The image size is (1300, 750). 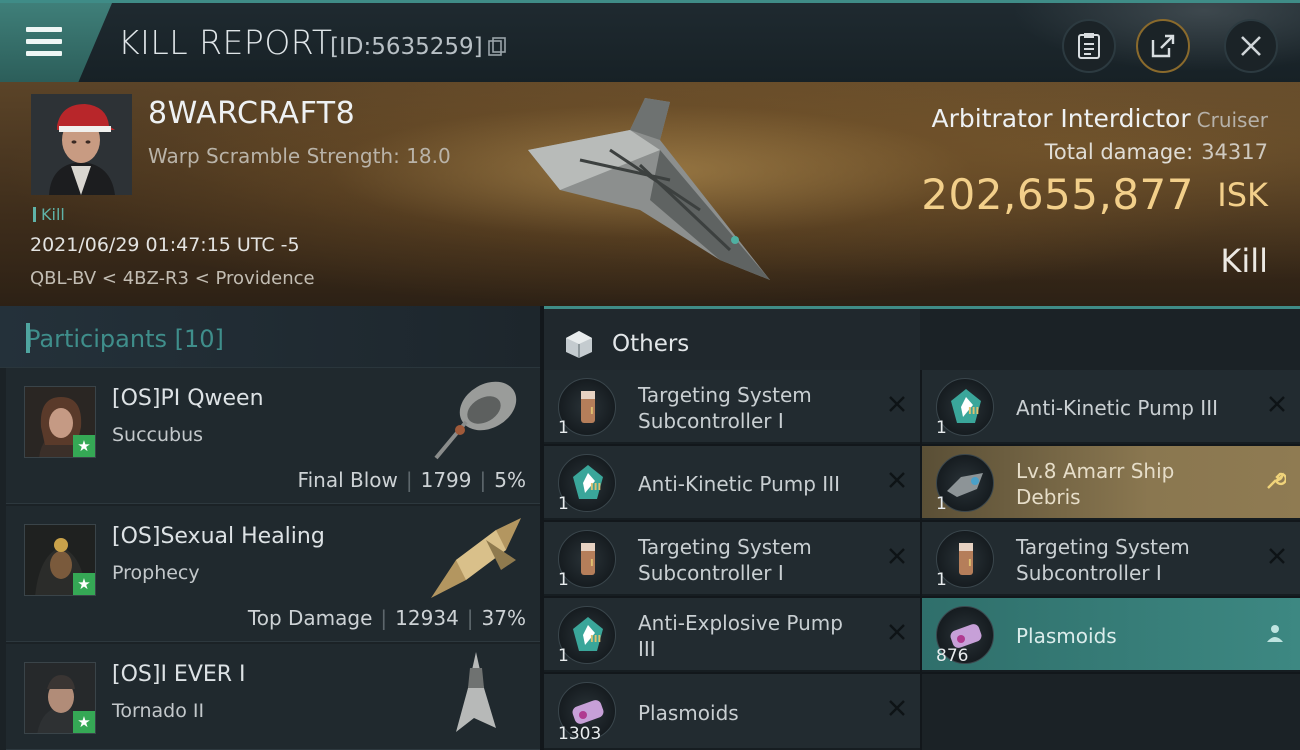 What do you see at coordinates (299, 156) in the screenshot?
I see `warp-scramble-strength: Warp Scramble Strength: 18.0` at bounding box center [299, 156].